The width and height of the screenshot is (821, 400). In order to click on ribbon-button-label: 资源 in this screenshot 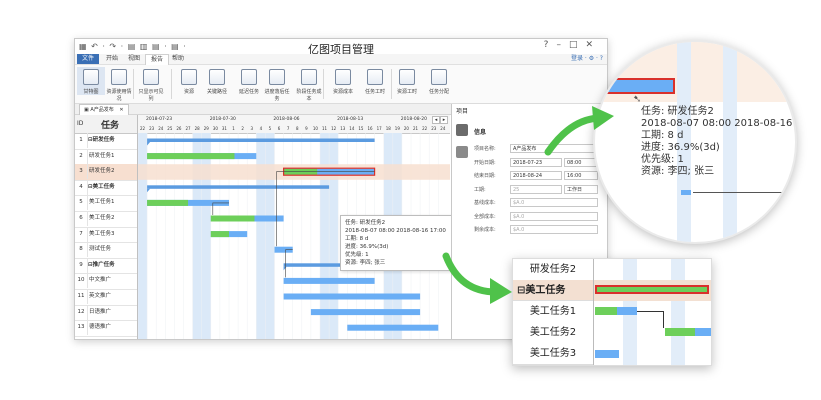, I will do `click(188, 92)`.